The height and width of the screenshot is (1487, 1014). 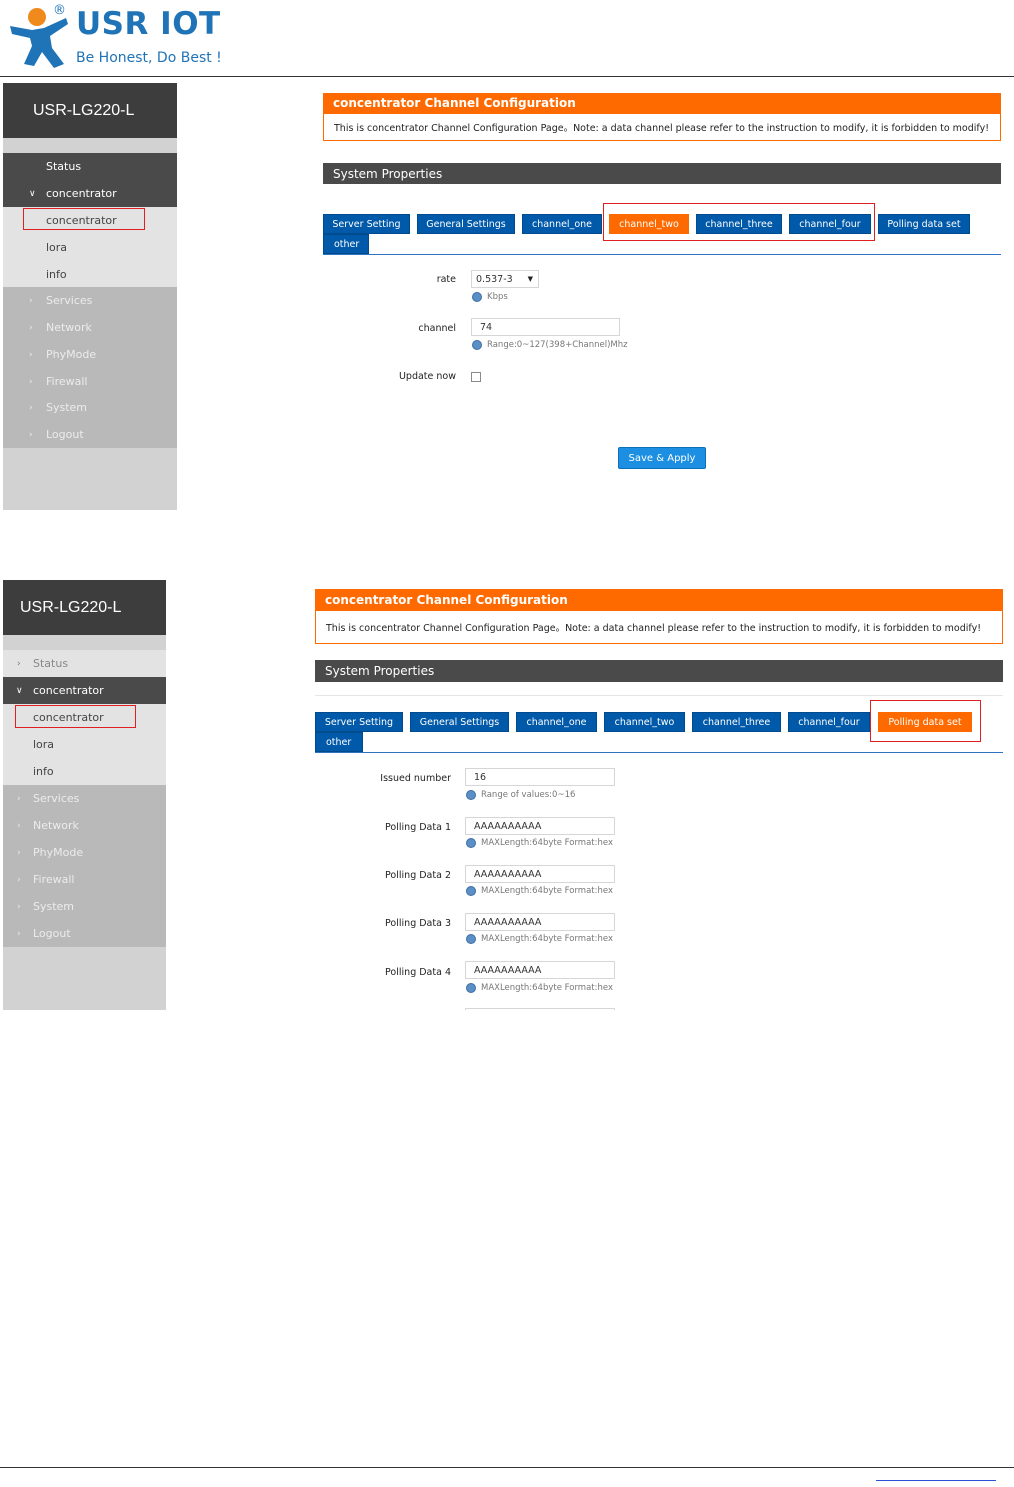 What do you see at coordinates (829, 722) in the screenshot?
I see `tab-channel-four: channel_four` at bounding box center [829, 722].